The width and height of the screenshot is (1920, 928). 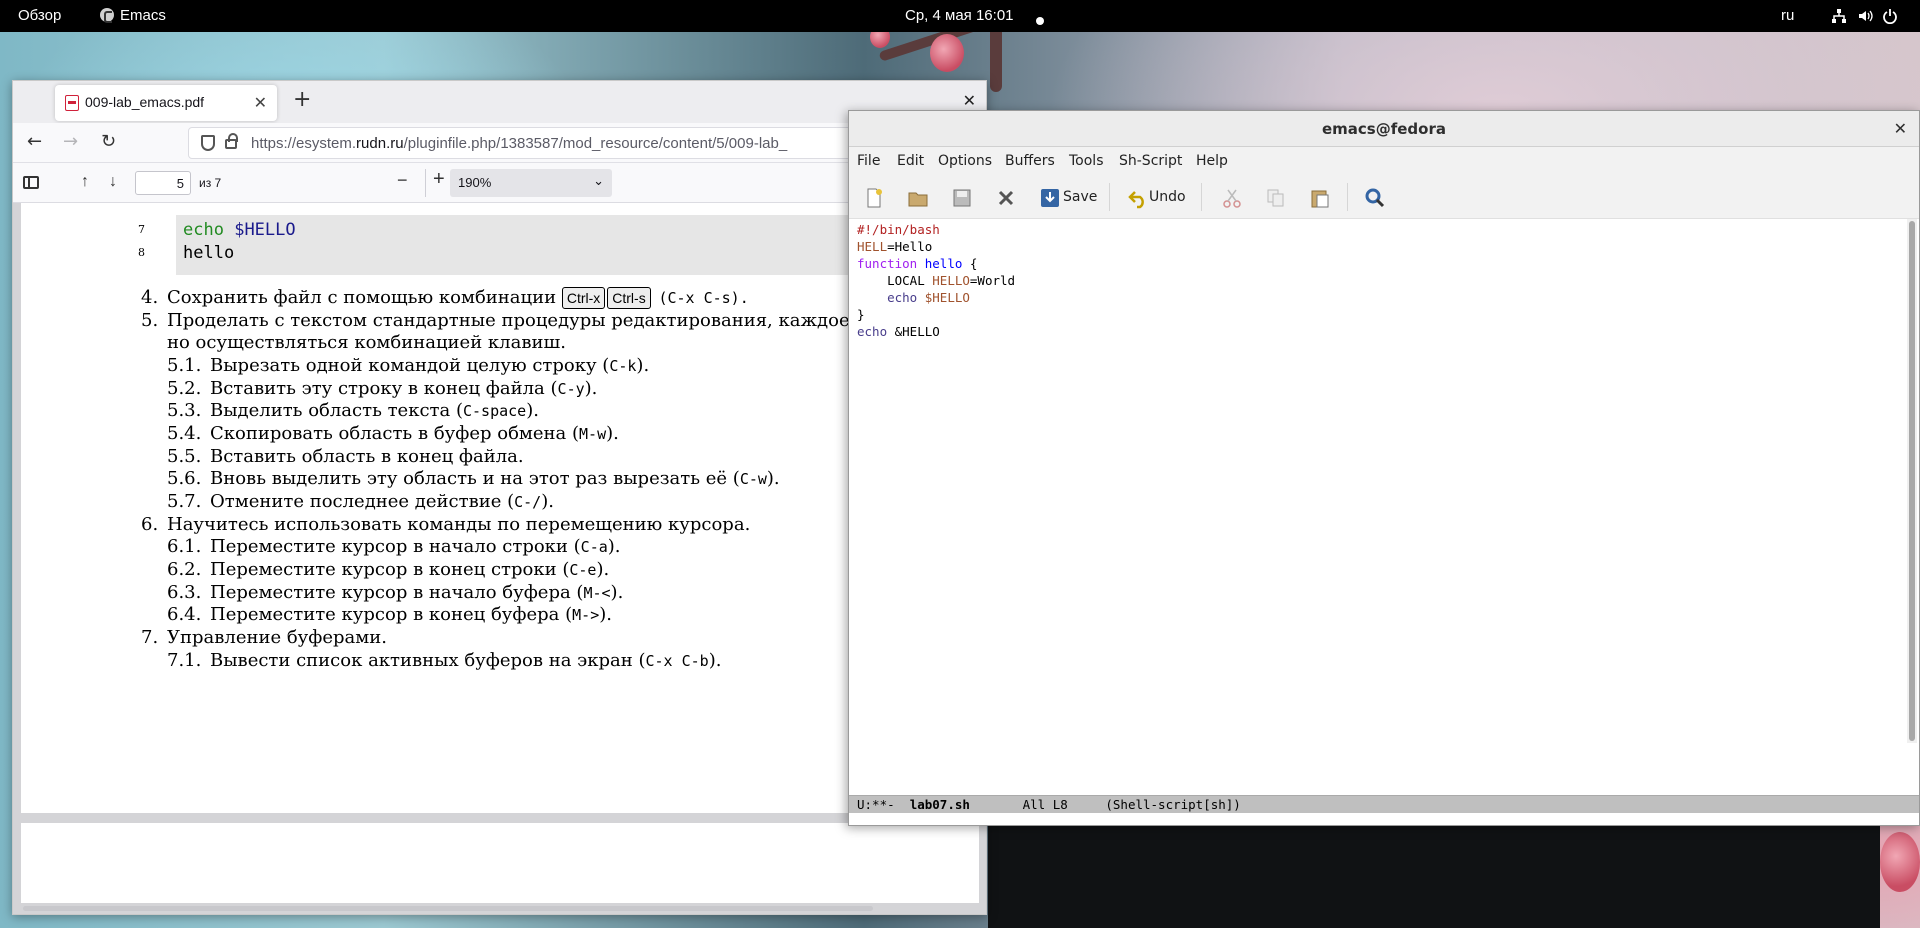 I want to click on chevron-down-icon: ⌄, so click(x=598, y=180).